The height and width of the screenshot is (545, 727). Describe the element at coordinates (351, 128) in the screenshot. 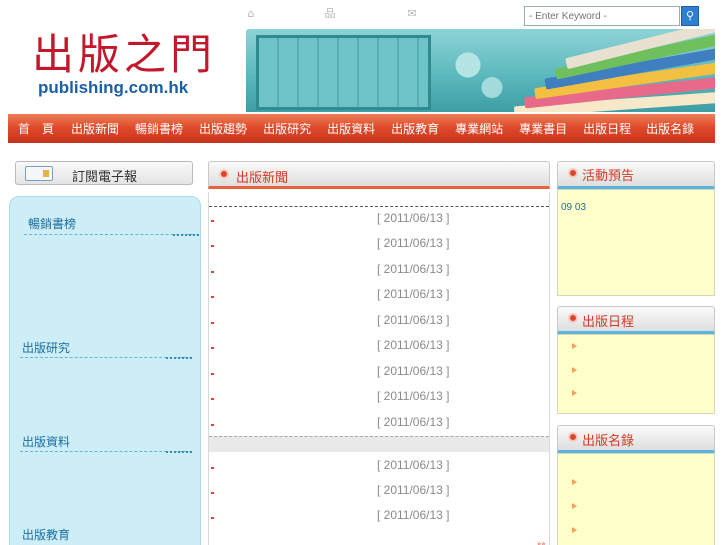

I see `nav-item-data: 出版資料` at that location.